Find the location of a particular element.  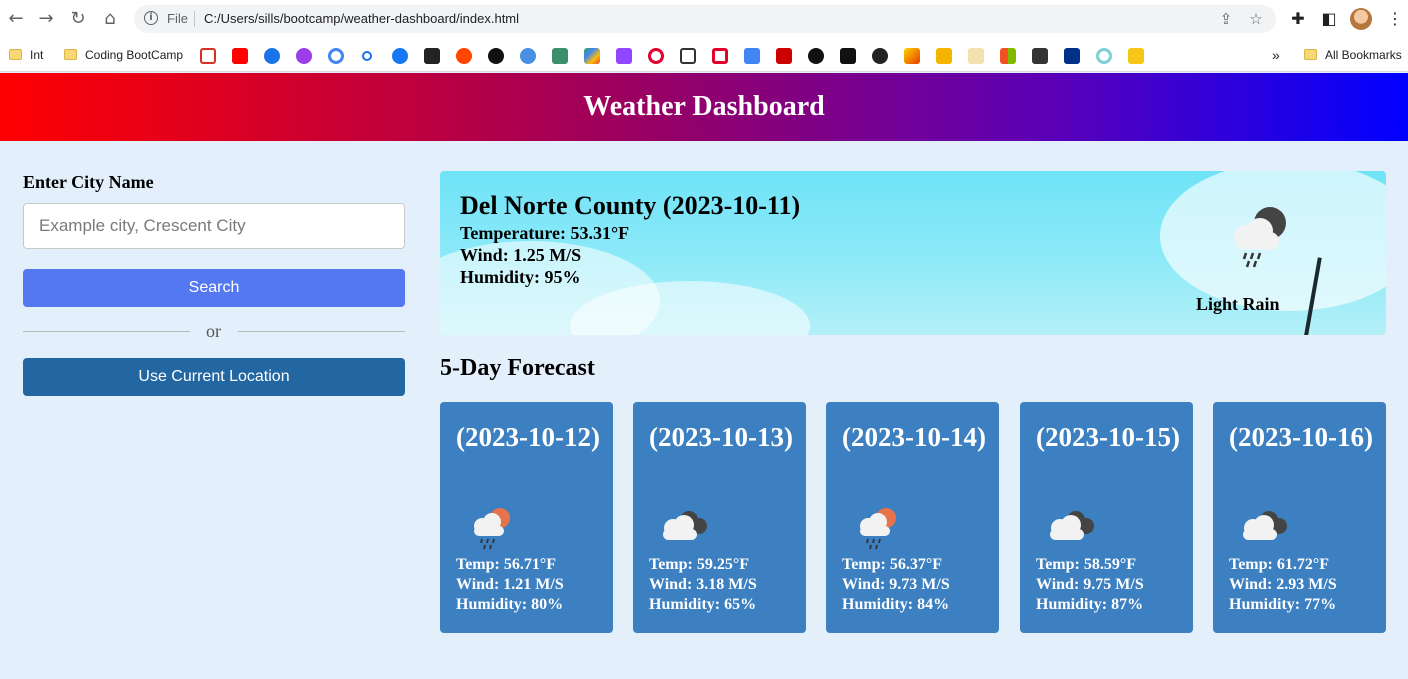

bookmark-label: All Bookmarks is located at coordinates (1363, 55).